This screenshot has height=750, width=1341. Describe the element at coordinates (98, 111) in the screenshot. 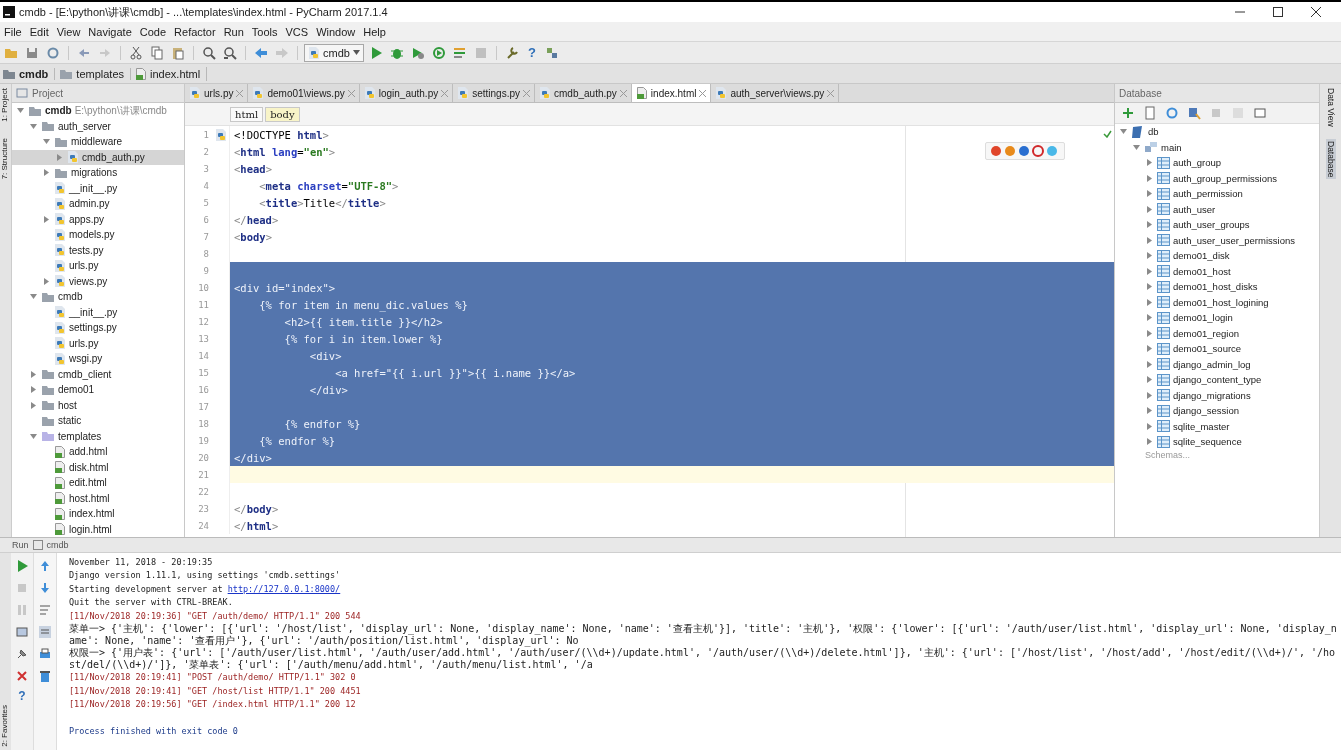

I see `tree-item: cmdb E:\python\讲课\cmdb` at that location.